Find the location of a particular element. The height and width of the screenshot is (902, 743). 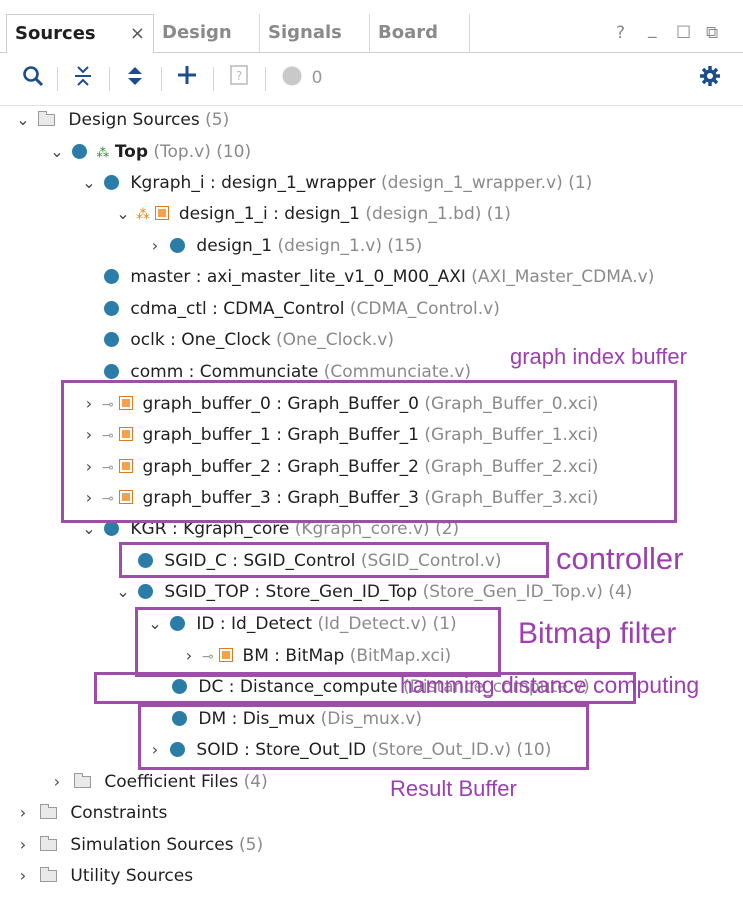

tree-item-label: master : axi_master_lite_v1_0_M00_AXI is located at coordinates (298, 277).